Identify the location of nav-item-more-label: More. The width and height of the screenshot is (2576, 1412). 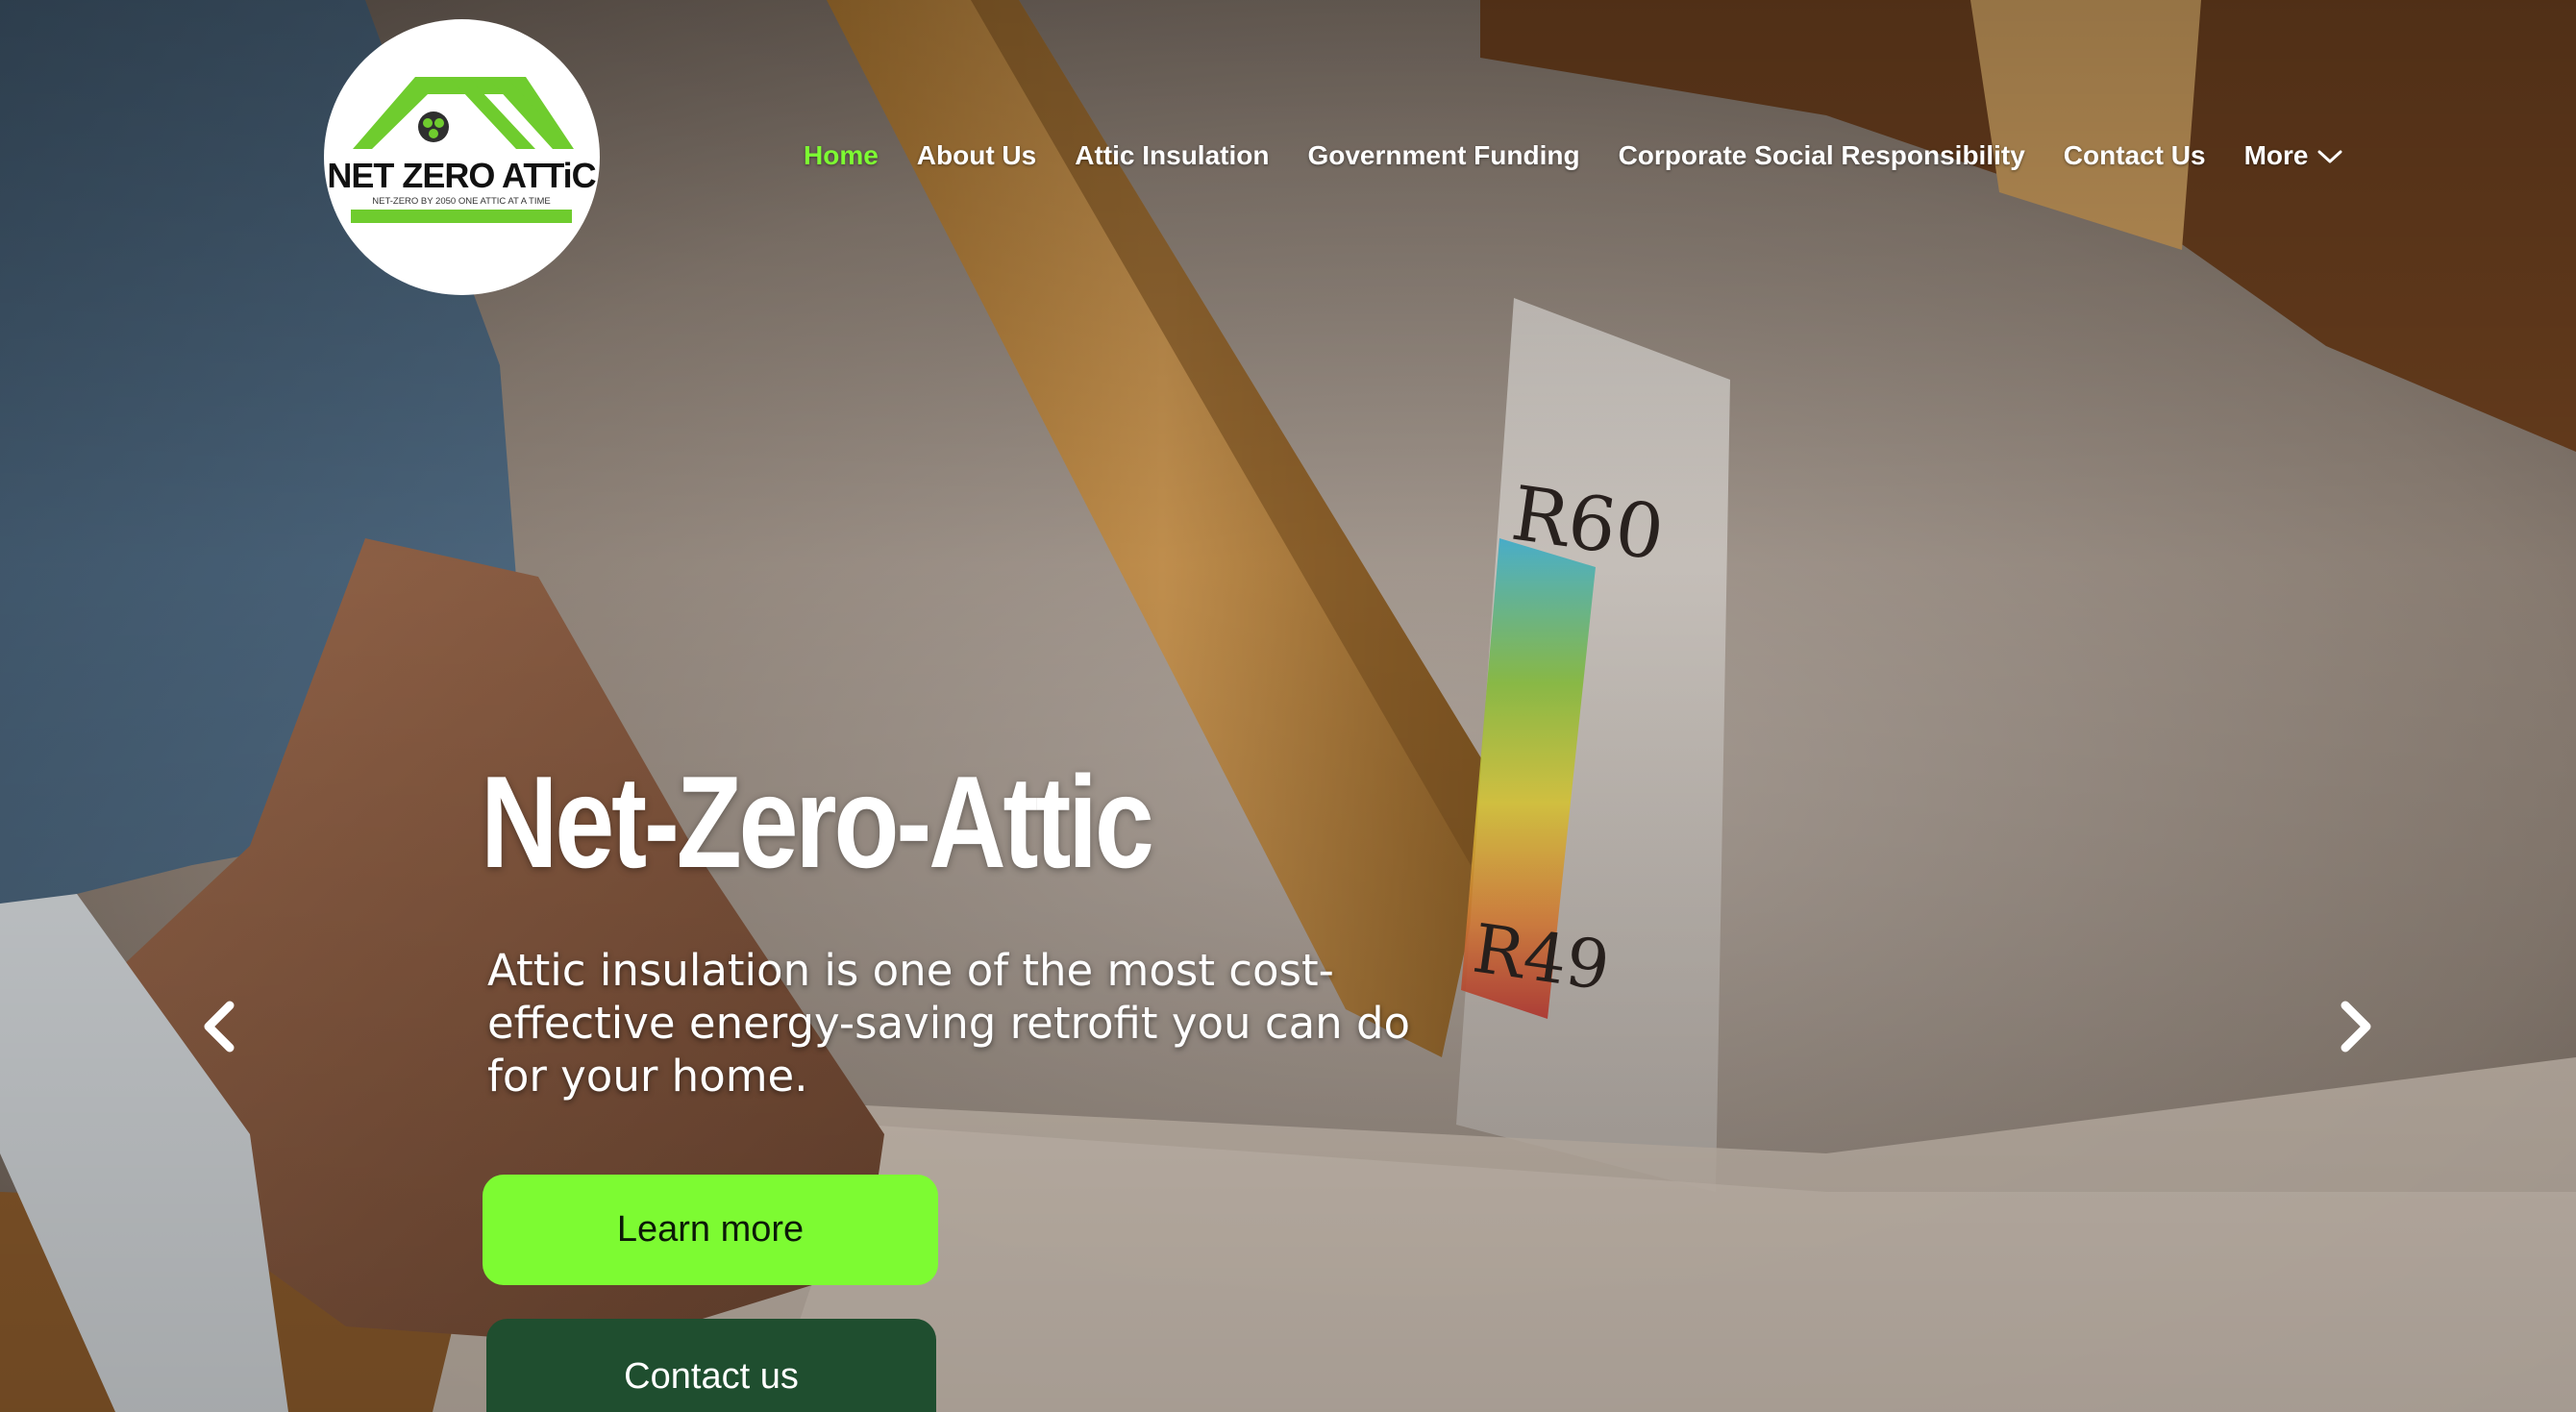
(2276, 155).